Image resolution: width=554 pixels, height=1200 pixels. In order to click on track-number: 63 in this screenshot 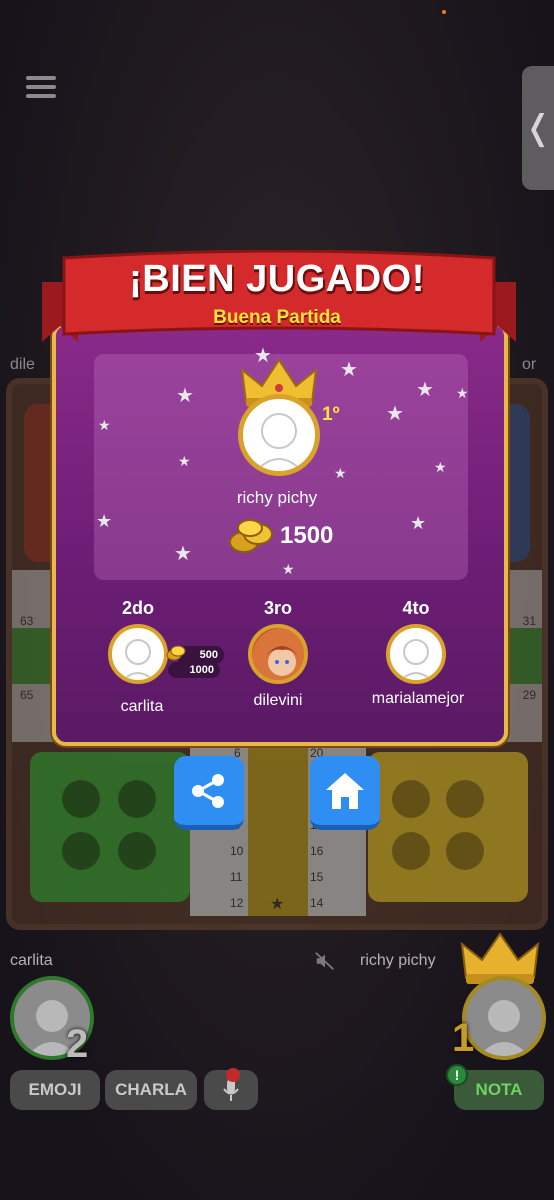, I will do `click(27, 621)`.